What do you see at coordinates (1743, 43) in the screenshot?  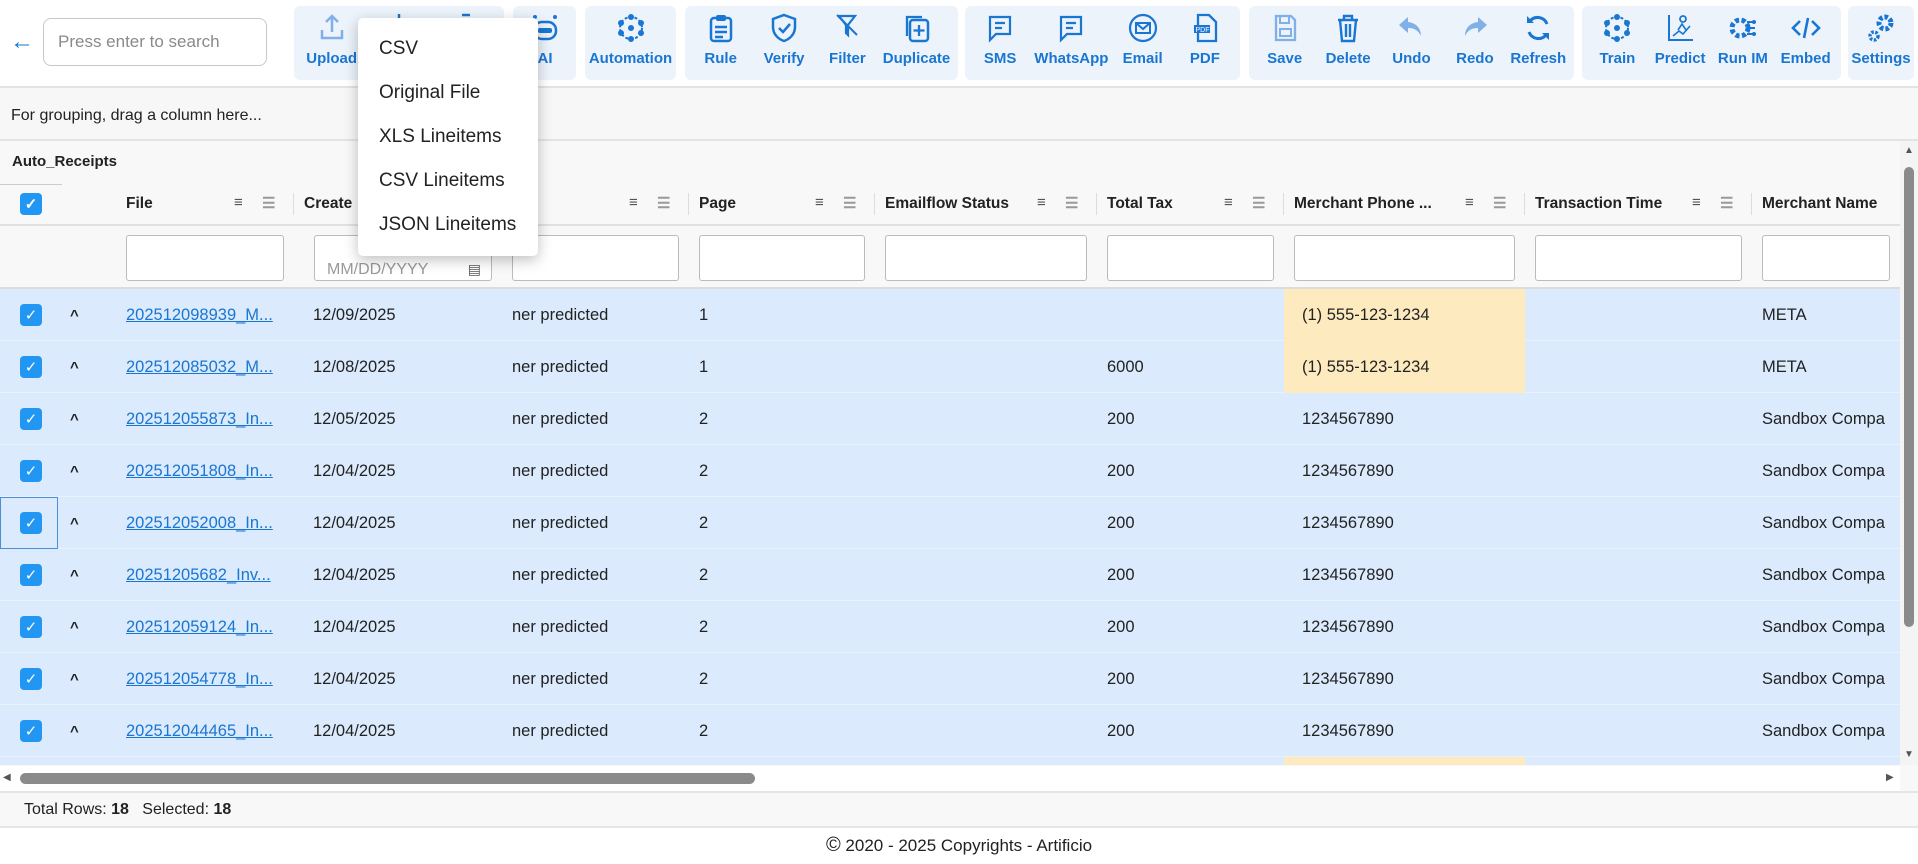 I see `run-im-button: Run IM` at bounding box center [1743, 43].